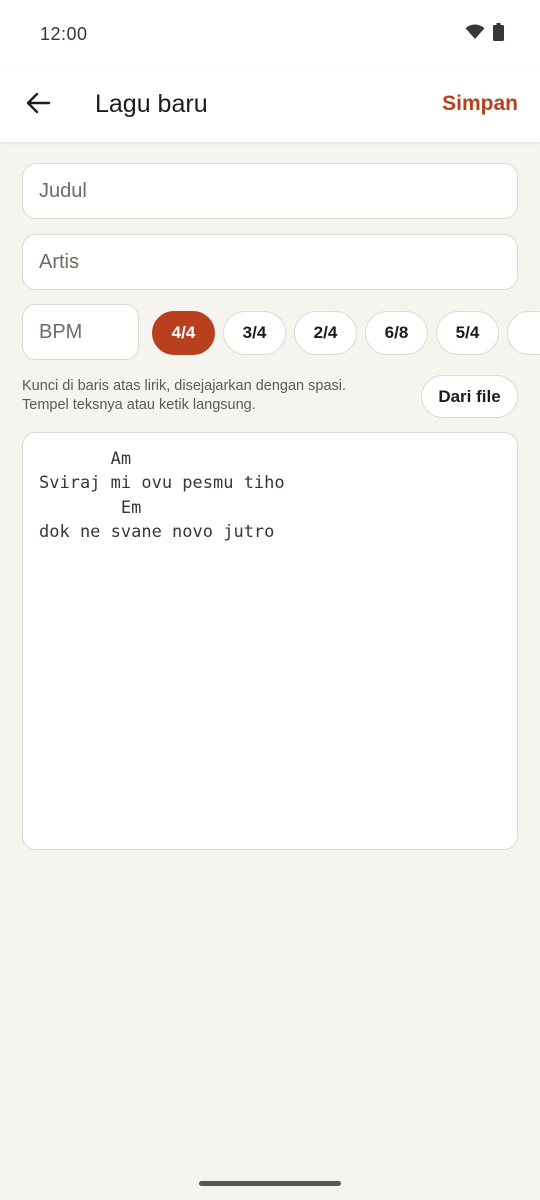 The width and height of the screenshot is (540, 1200). I want to click on time-signature-chip: 2/4, so click(325, 333).